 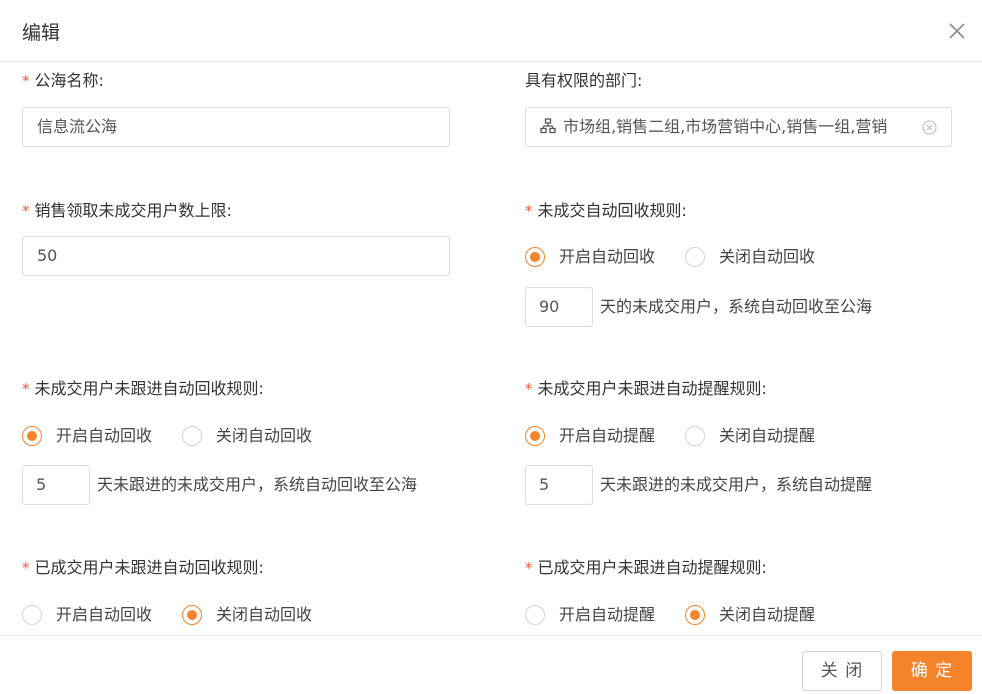 I want to click on no-followup-remind-label: * 未成交用户未跟进自动提醒规则:, so click(x=646, y=387).